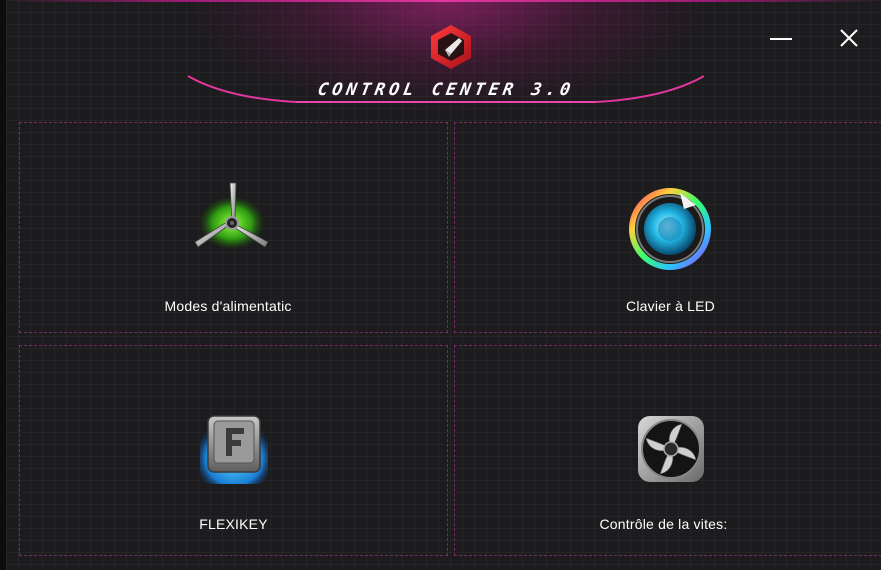 The width and height of the screenshot is (881, 570). What do you see at coordinates (233, 524) in the screenshot?
I see `tile-flexikey-label: FLEXIKEY` at bounding box center [233, 524].